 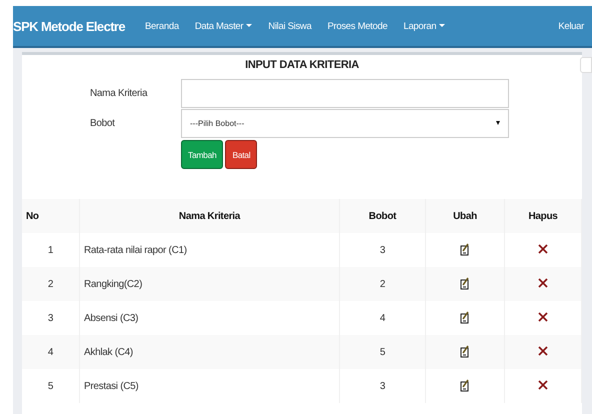 What do you see at coordinates (210, 386) in the screenshot?
I see `table-cell: Prestasi (C5)` at bounding box center [210, 386].